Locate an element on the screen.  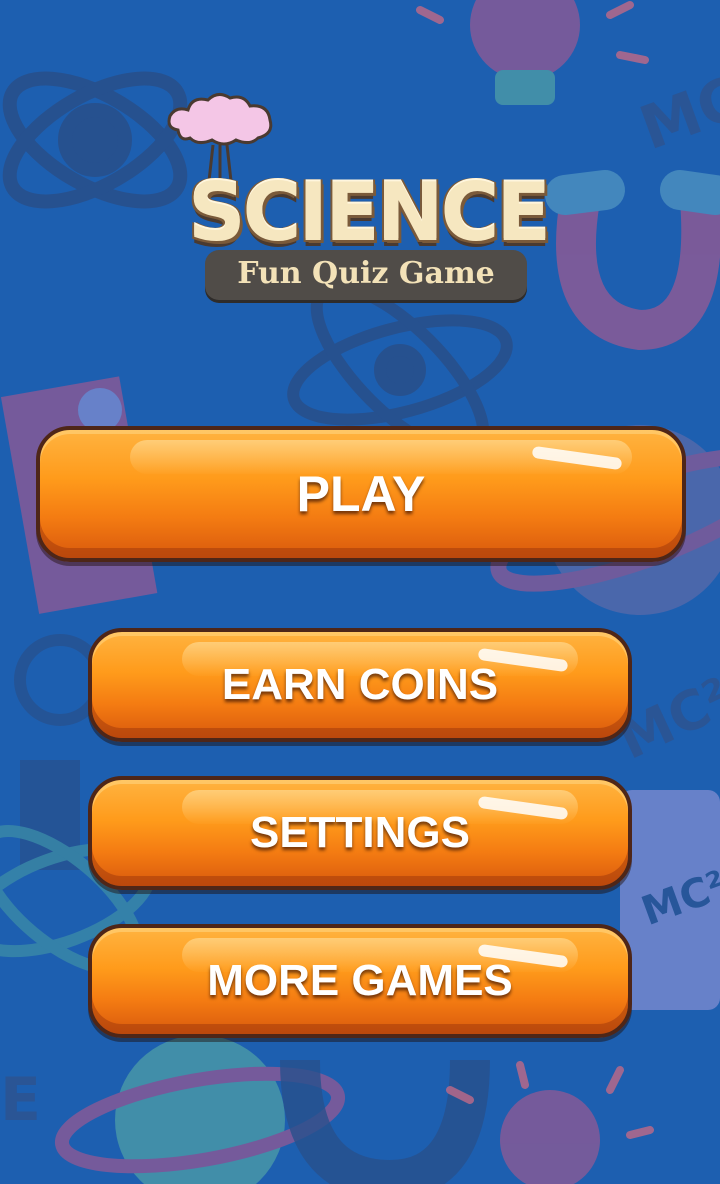
logo-subtitle: Fun Quiz Game is located at coordinates (366, 275).